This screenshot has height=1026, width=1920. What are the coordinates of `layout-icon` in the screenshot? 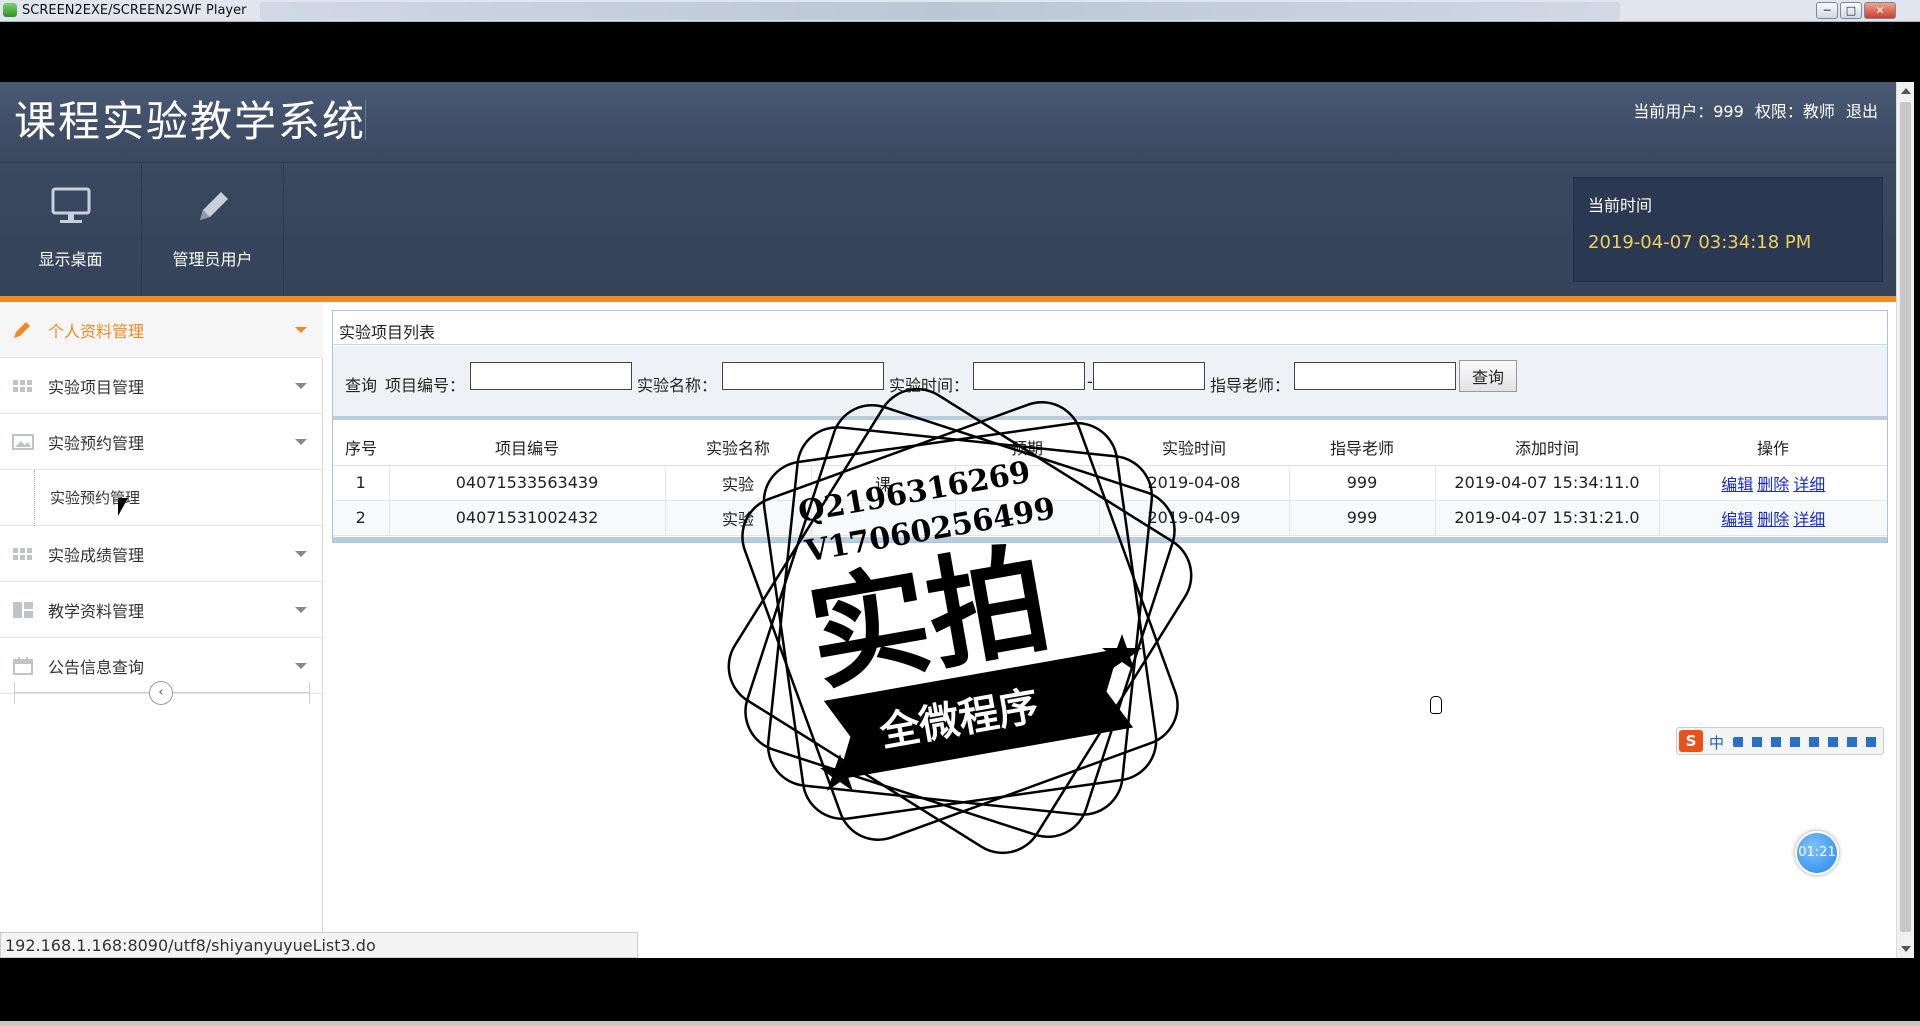 It's located at (23, 610).